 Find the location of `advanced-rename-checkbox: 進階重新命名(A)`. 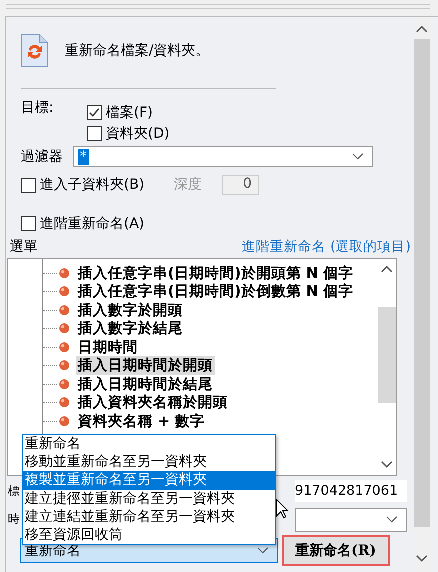

advanced-rename-checkbox: 進階重新命名(A) is located at coordinates (217, 223).